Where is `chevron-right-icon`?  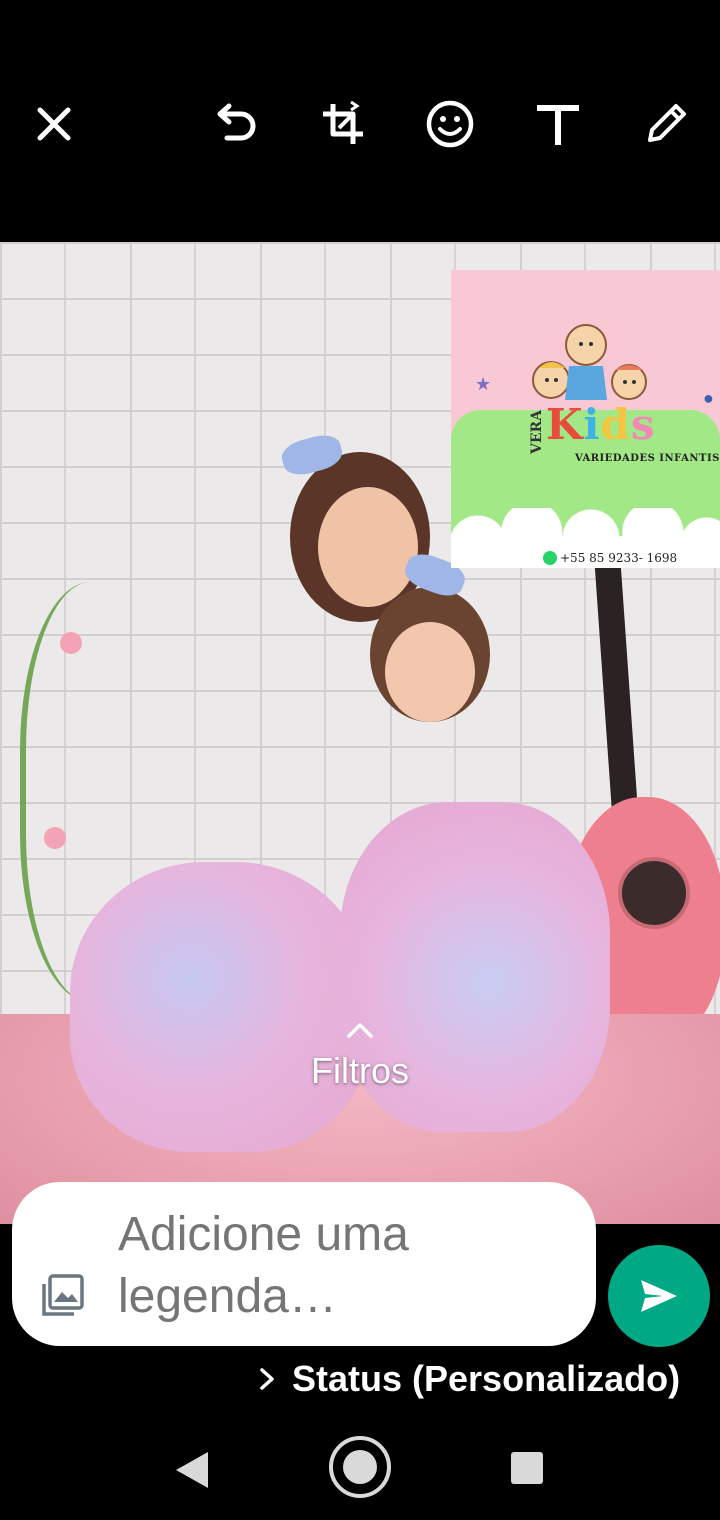 chevron-right-icon is located at coordinates (267, 1379).